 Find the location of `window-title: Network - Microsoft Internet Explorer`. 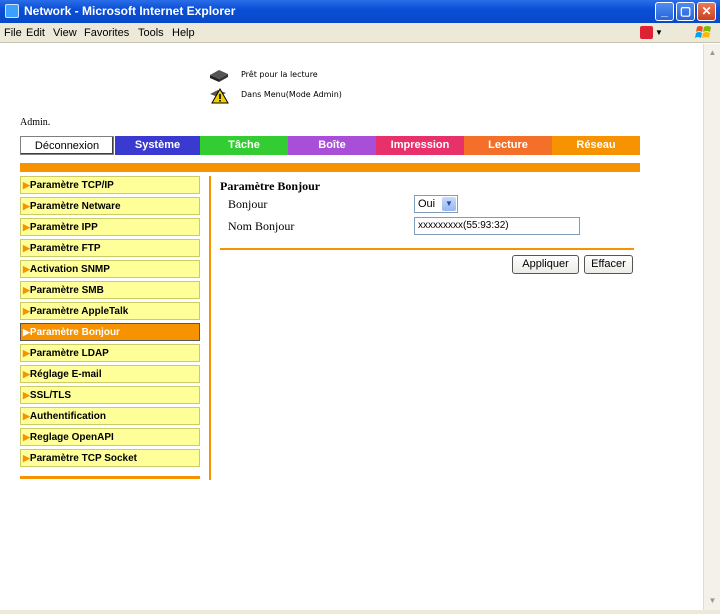

window-title: Network - Microsoft Internet Explorer is located at coordinates (130, 11).